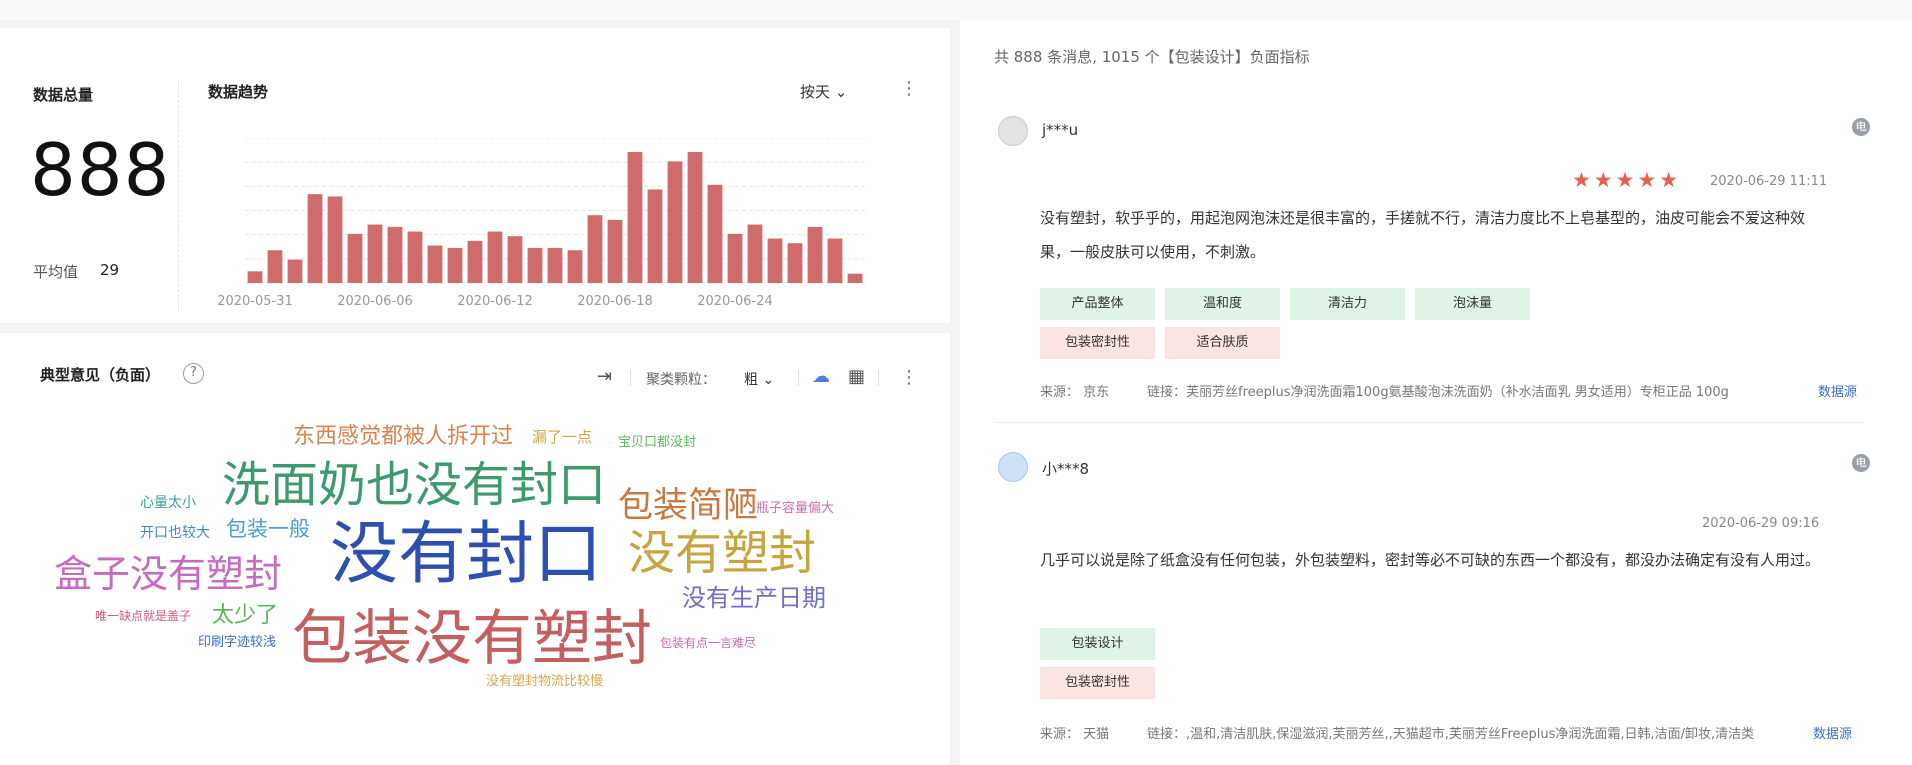 This screenshot has width=1912, height=765. What do you see at coordinates (100, 170) in the screenshot?
I see `total-count-value: 888` at bounding box center [100, 170].